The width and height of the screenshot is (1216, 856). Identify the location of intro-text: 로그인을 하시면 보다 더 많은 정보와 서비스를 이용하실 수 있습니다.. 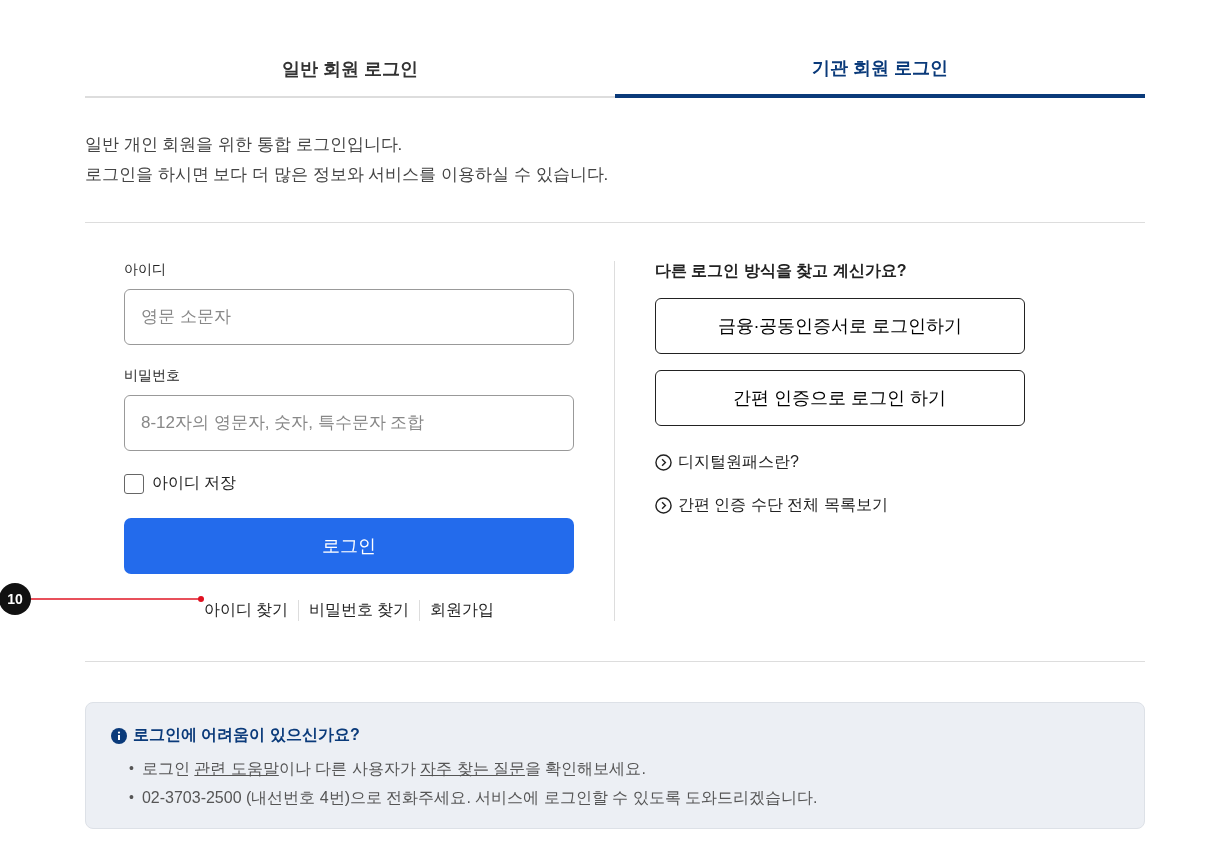
(347, 175).